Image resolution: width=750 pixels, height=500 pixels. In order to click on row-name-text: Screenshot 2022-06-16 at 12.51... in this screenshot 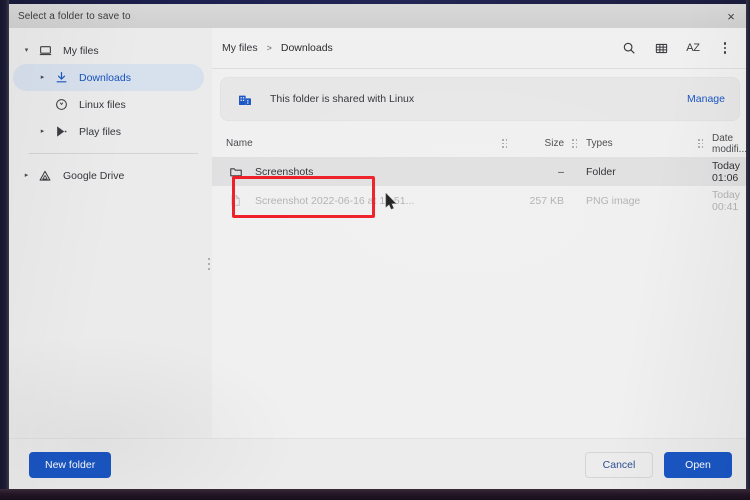, I will do `click(335, 200)`.